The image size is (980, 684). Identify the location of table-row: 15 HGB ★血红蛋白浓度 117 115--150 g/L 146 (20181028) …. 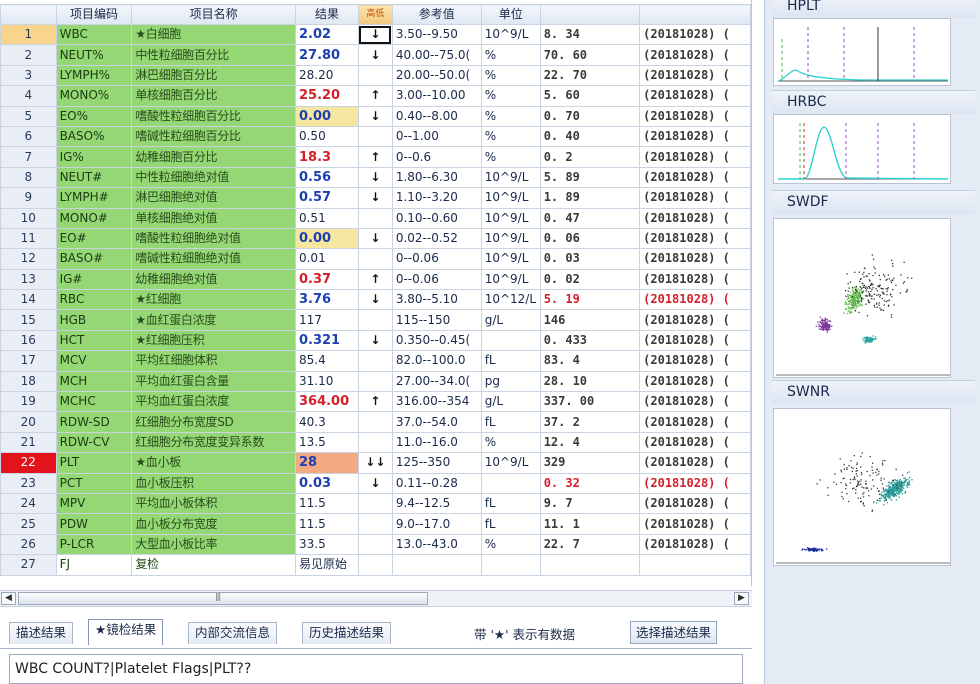
(375, 320).